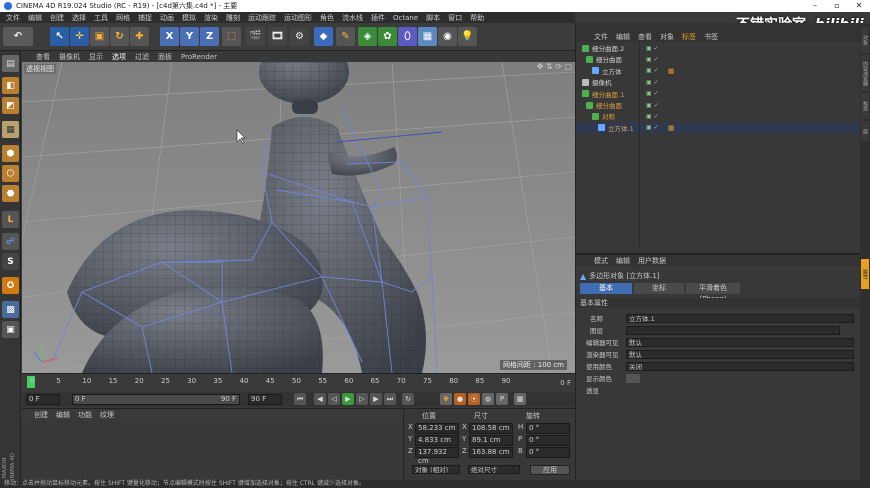 The image size is (870, 488). Describe the element at coordinates (376, 399) in the screenshot. I see `next-key-icon: ▶` at that location.